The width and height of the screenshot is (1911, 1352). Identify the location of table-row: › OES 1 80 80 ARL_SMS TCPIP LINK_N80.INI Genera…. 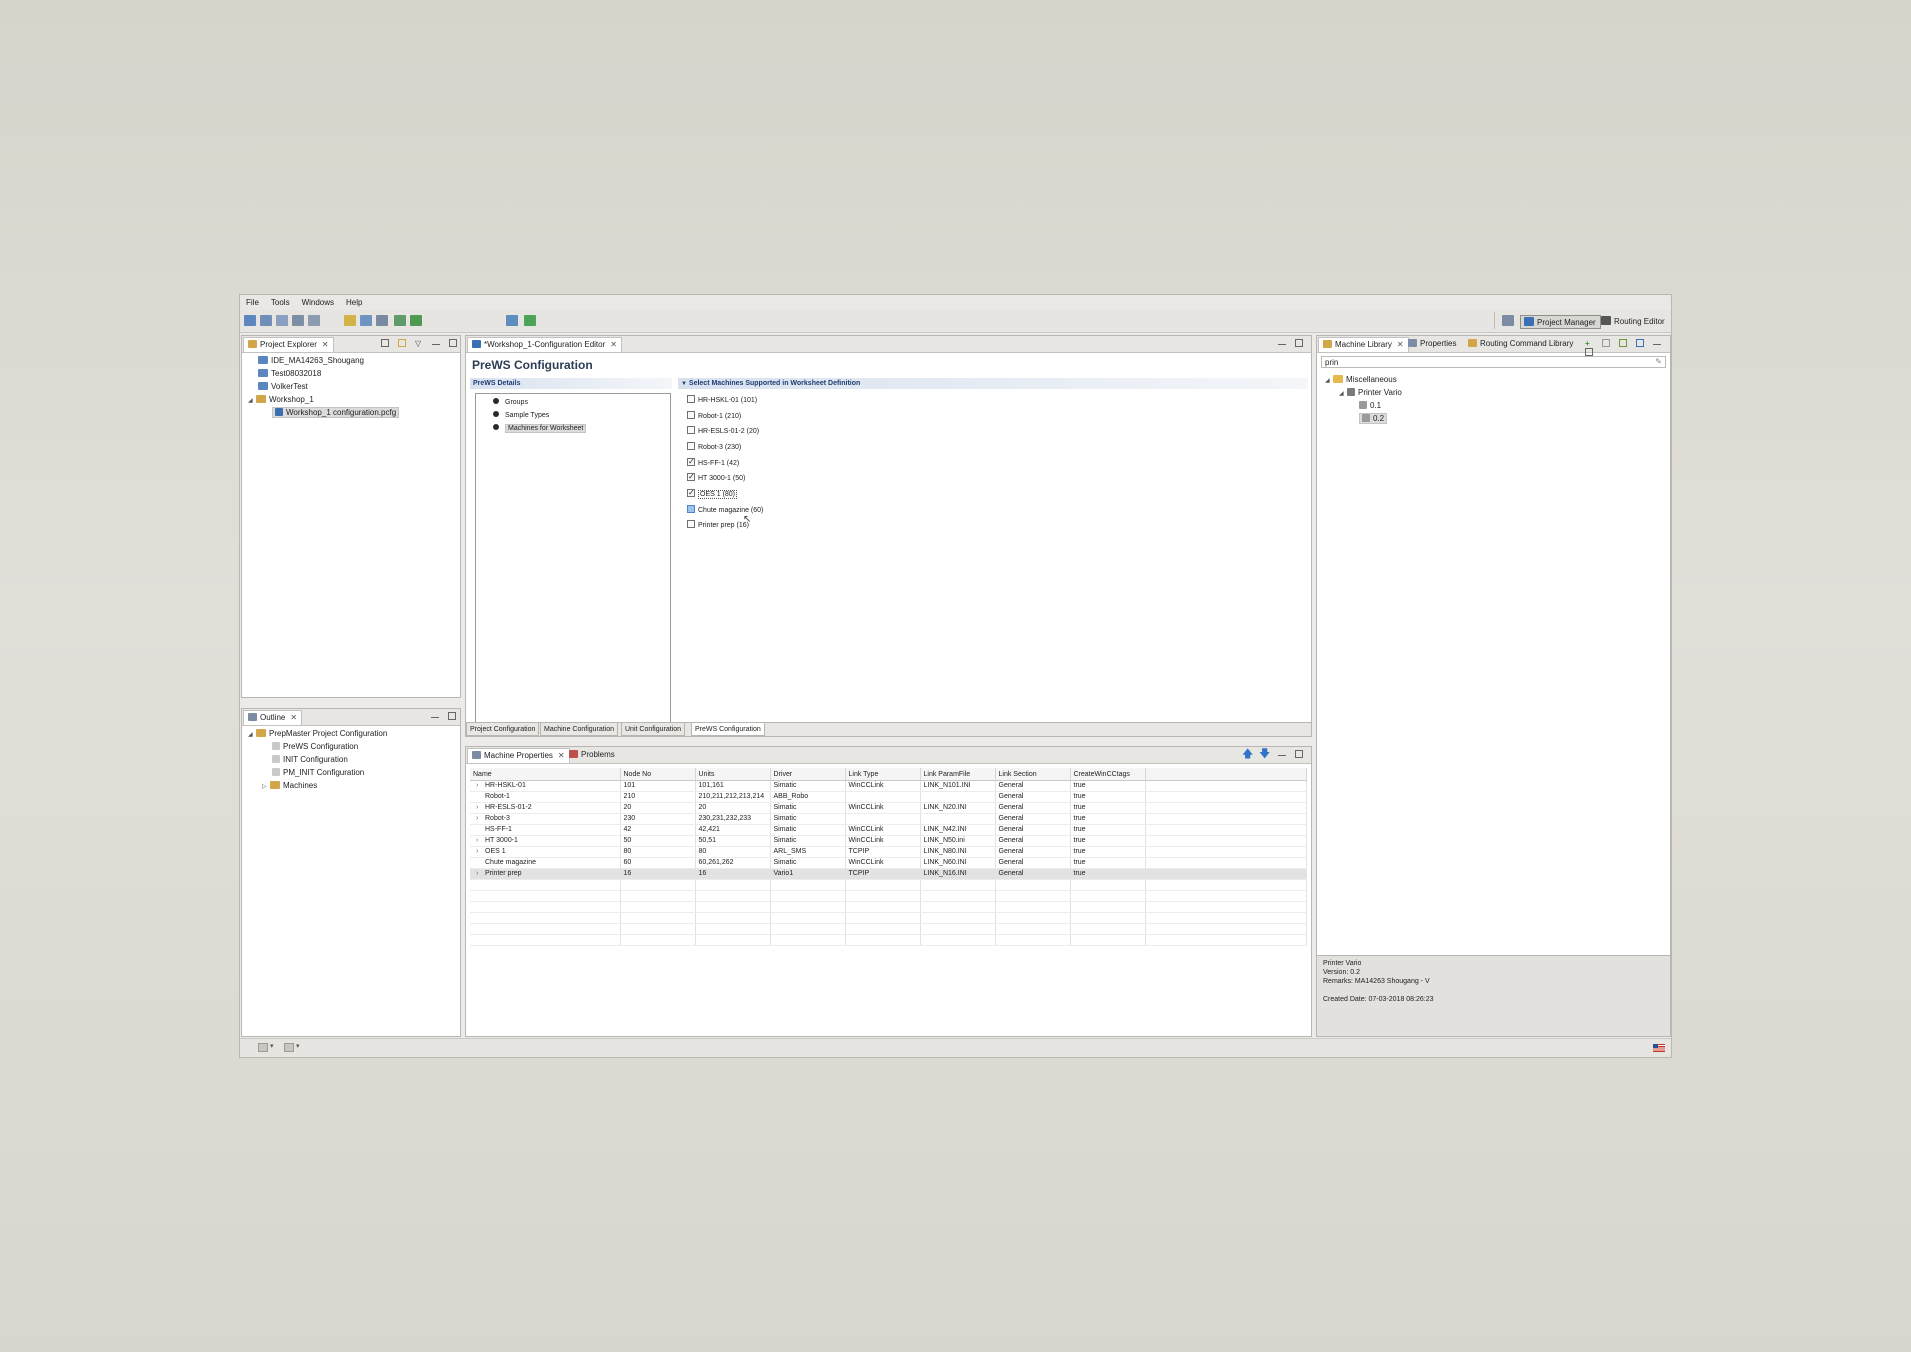
(888, 852).